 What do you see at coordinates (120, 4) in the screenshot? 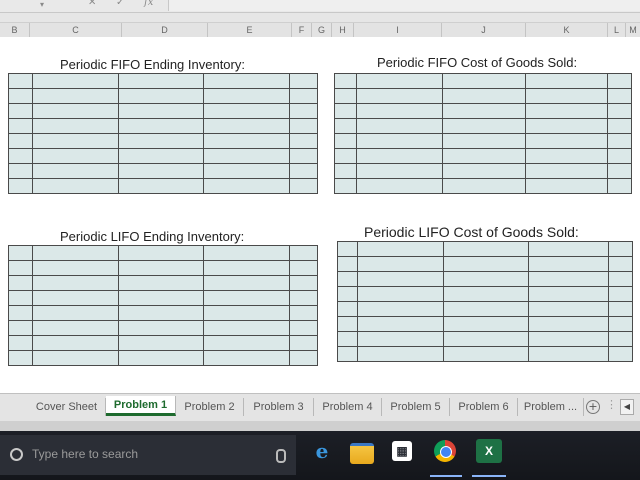
I see `enter-icon: ✓` at bounding box center [120, 4].